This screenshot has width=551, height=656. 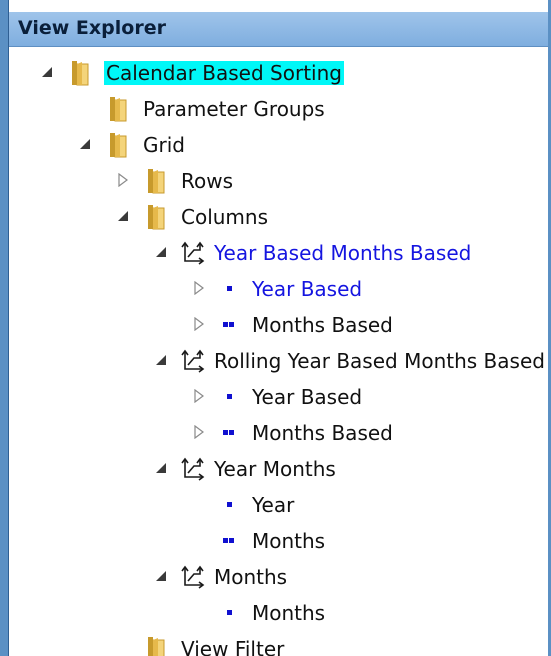 I want to click on tree-node-label: Rows, so click(x=207, y=181).